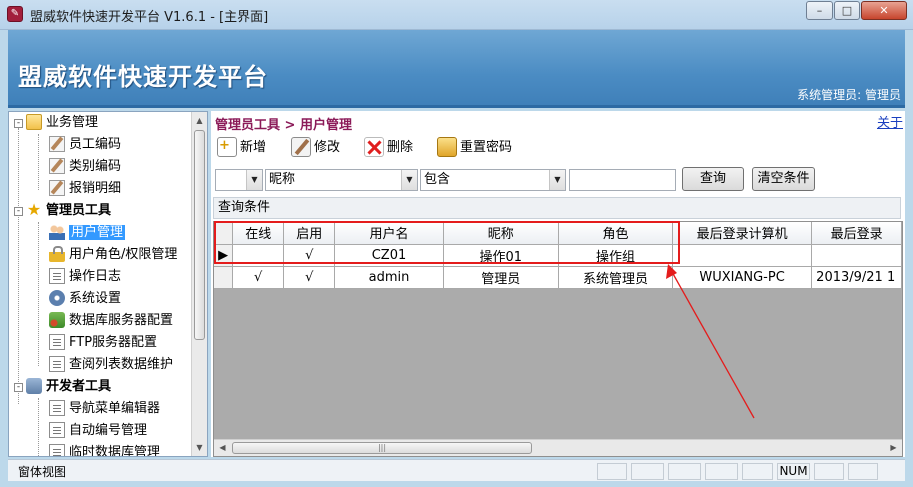  I want to click on search-operator-combo: 包含 ▼, so click(493, 180).